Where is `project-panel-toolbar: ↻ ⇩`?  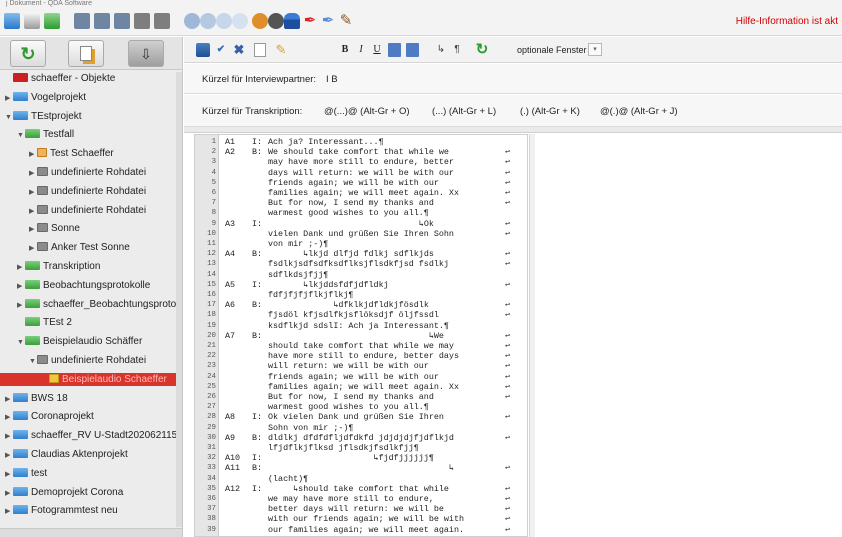
project-panel-toolbar: ↻ ⇩ is located at coordinates (91, 53).